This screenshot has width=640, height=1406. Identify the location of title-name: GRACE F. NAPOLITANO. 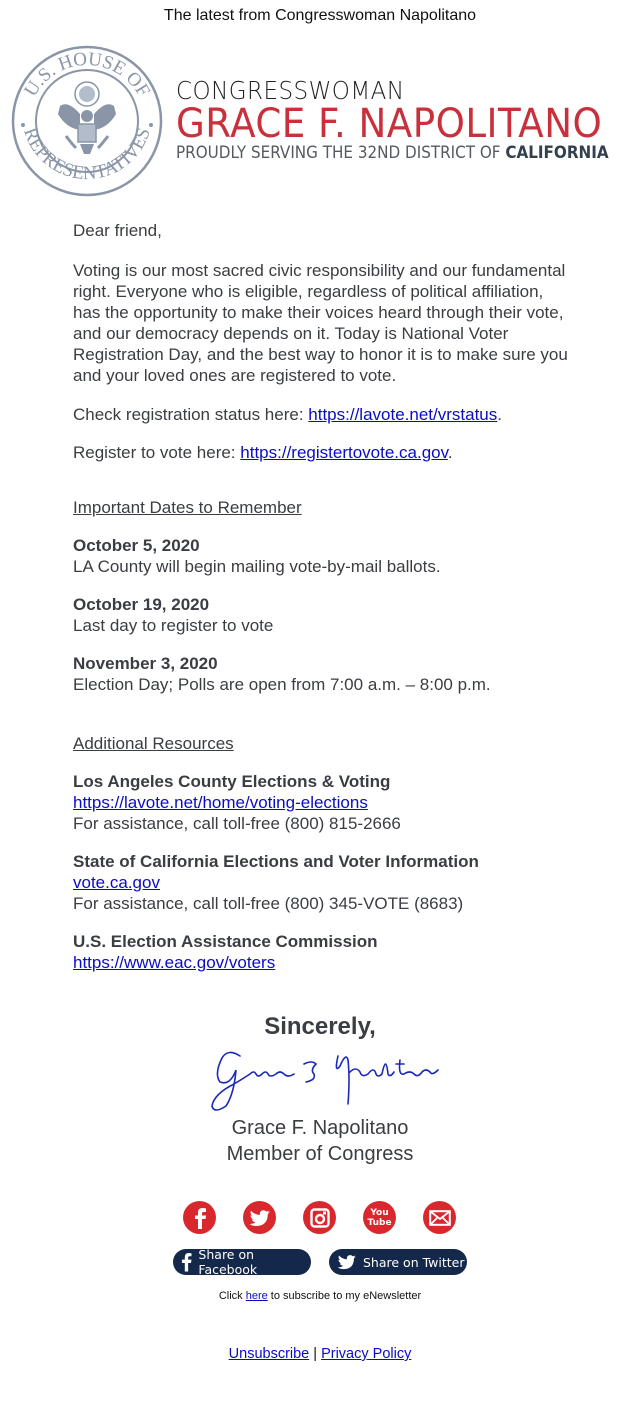
(389, 124).